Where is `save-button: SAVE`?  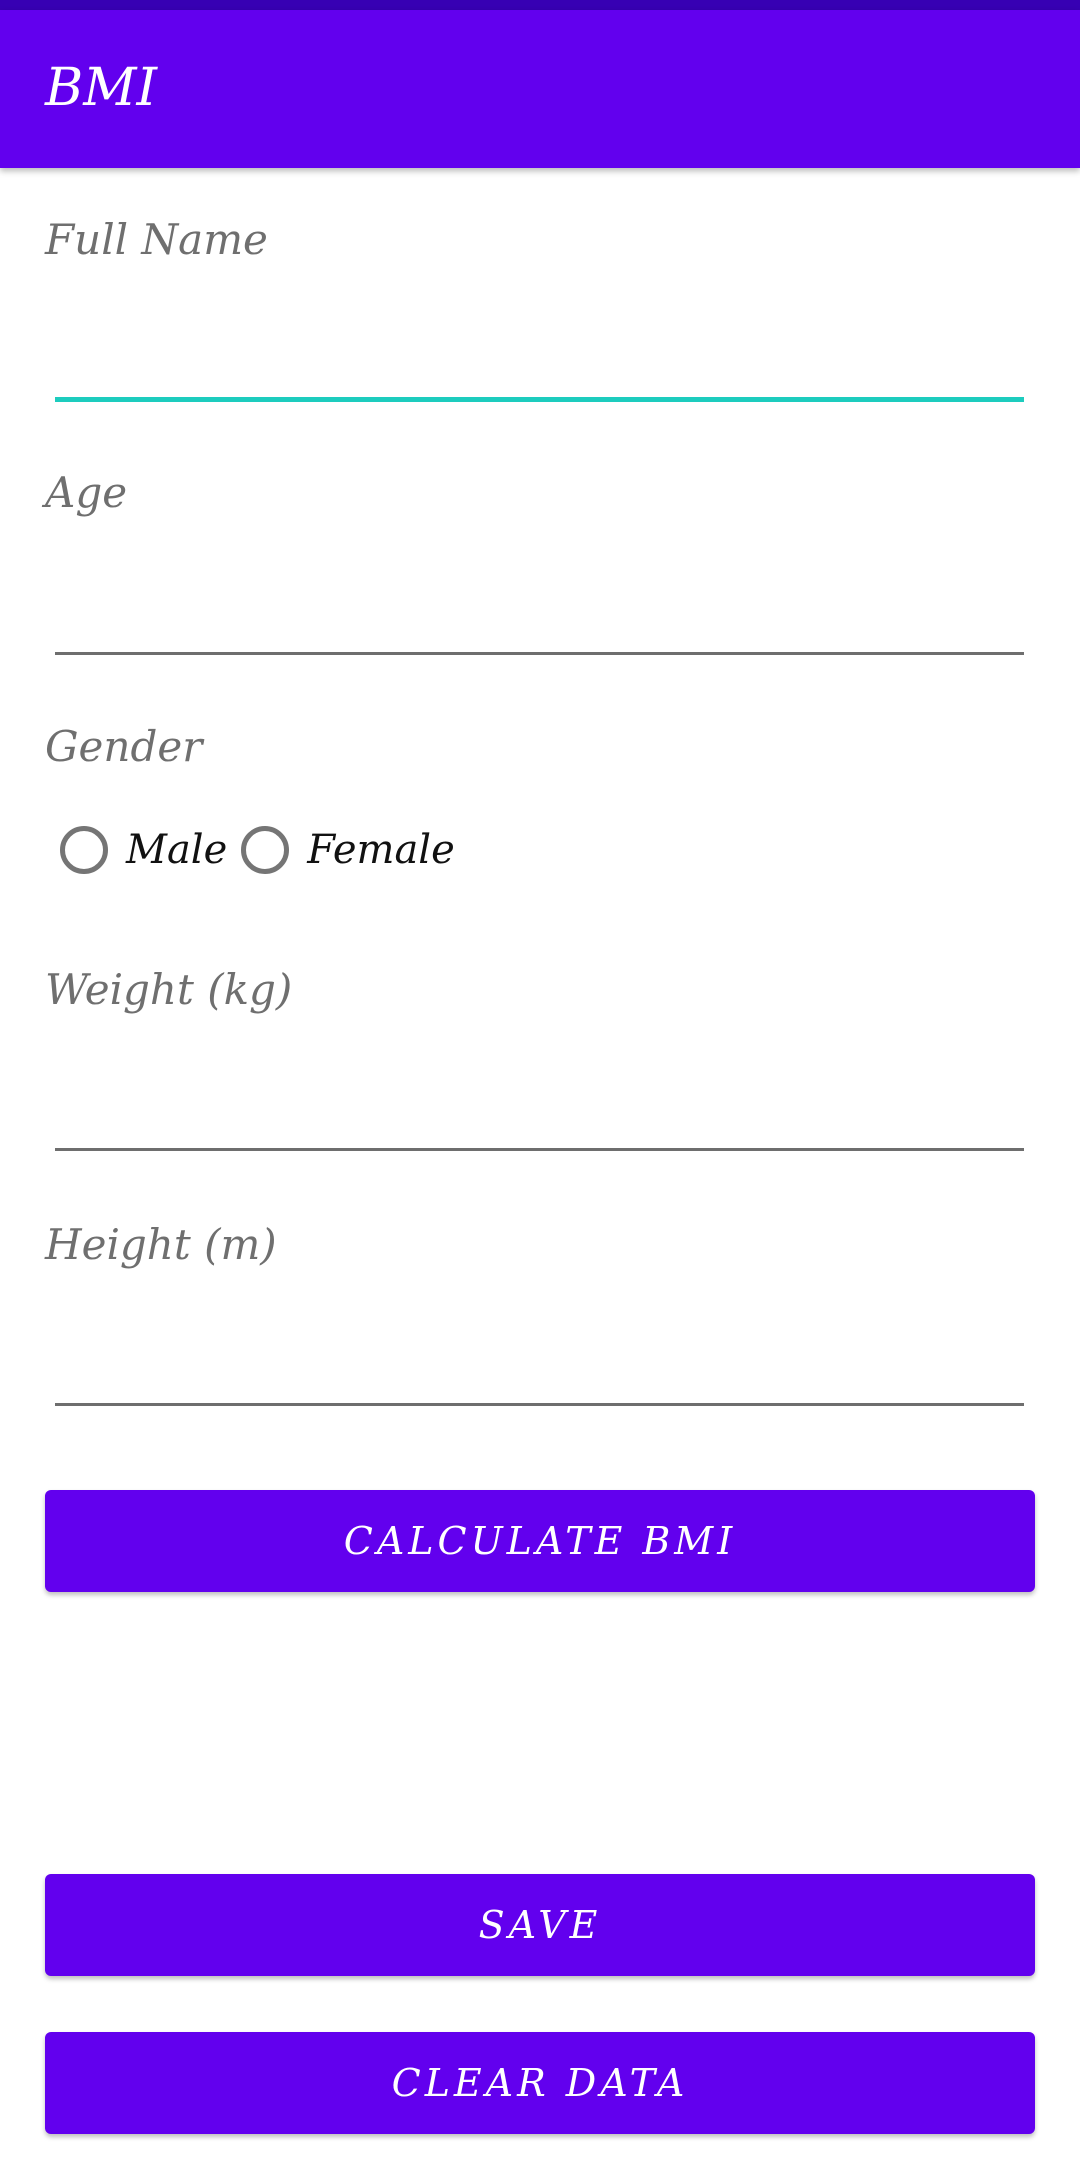
save-button: SAVE is located at coordinates (540, 1925).